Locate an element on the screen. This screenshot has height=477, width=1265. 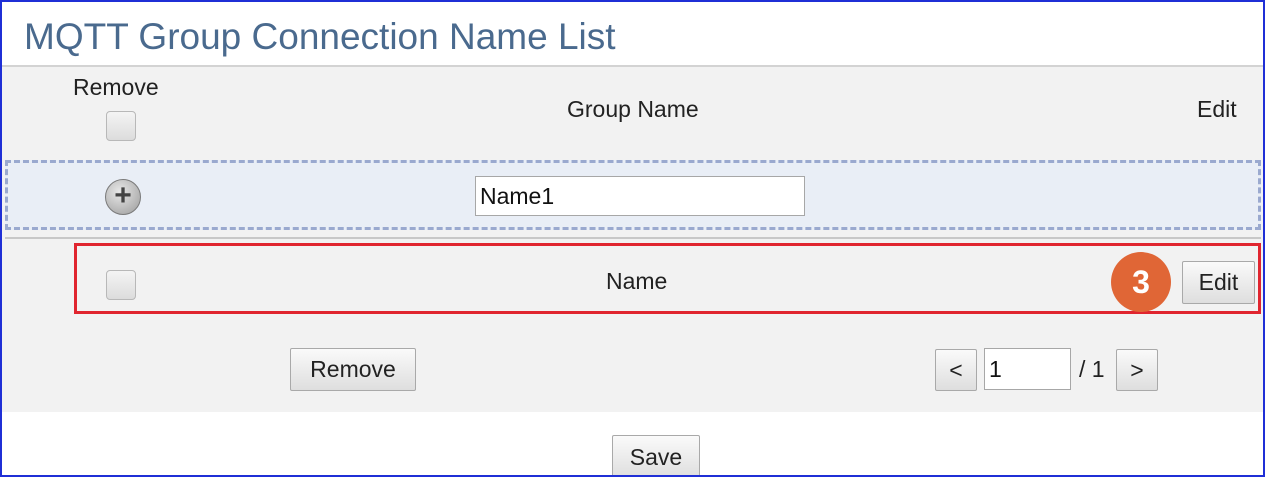
highlight-box is located at coordinates (667, 278).